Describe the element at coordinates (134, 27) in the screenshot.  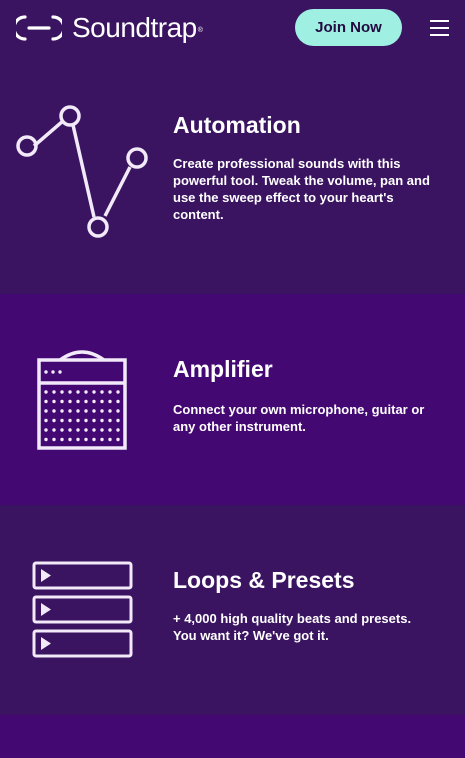
I see `logo-wordmark: Soundtrap` at that location.